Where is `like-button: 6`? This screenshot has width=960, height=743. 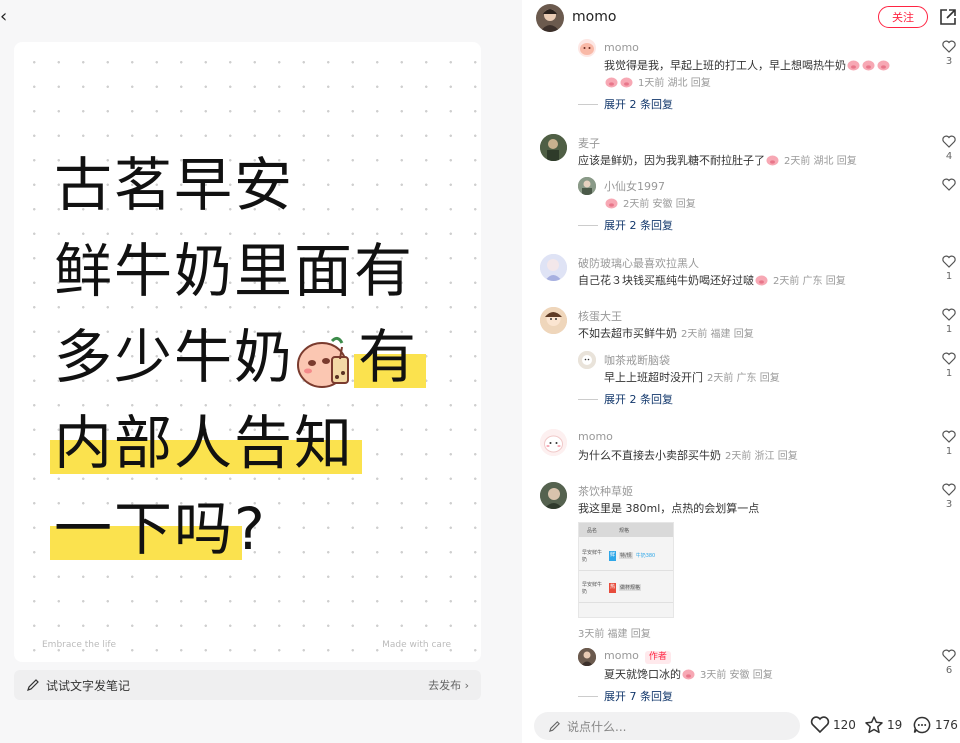
like-button: 6 is located at coordinates (949, 662).